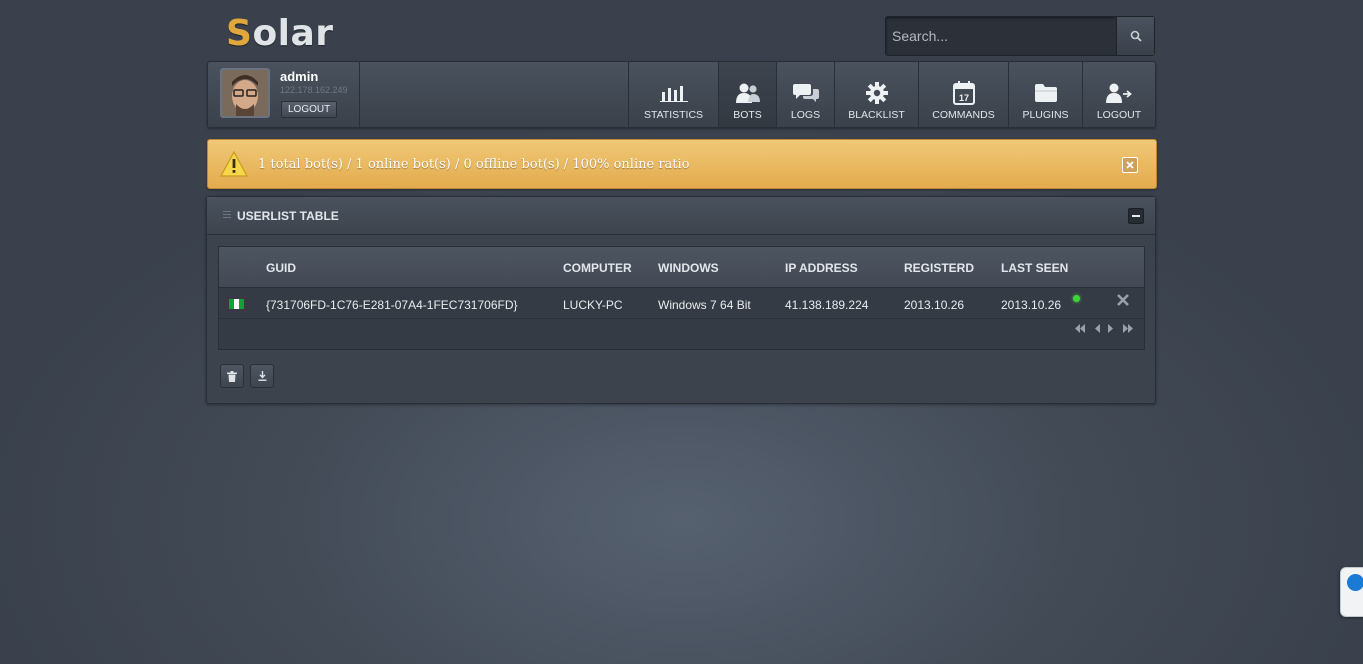 The width and height of the screenshot is (1363, 664). Describe the element at coordinates (597, 268) in the screenshot. I see `column-header-computer: COMPUTER` at that location.